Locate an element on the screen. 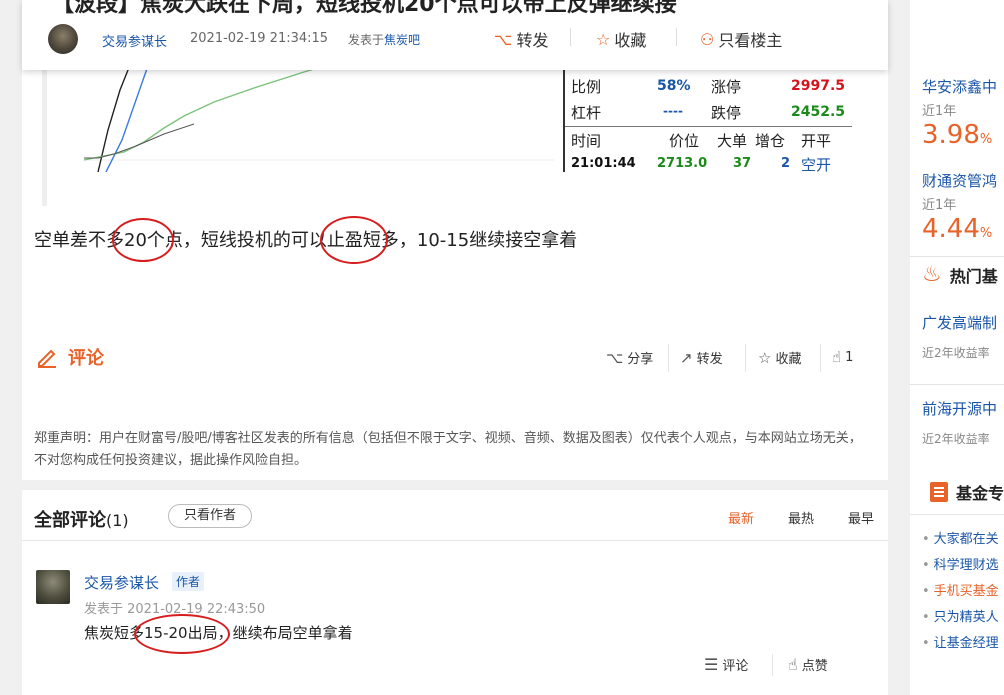 Image resolution: width=1004 pixels, height=695 pixels. write-comment-button: 评论 is located at coordinates (70, 357).